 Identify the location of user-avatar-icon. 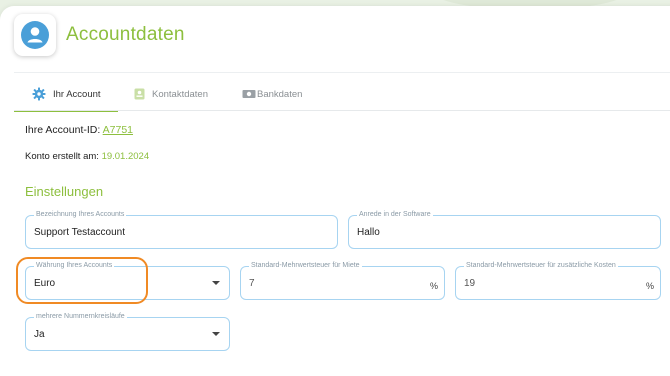
(35, 35).